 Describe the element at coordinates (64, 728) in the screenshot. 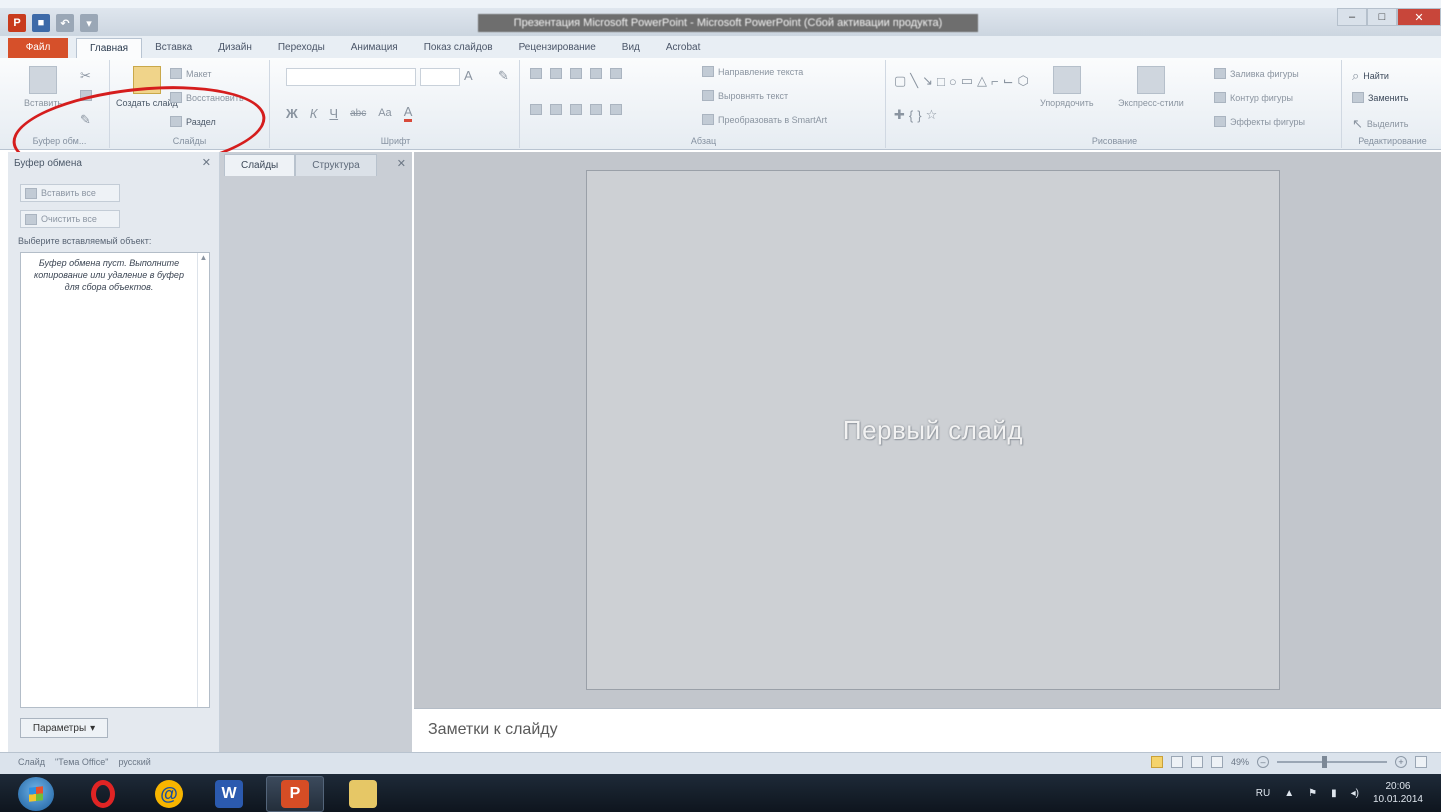

I see `clipboard-options-button: Параметры ▾` at that location.